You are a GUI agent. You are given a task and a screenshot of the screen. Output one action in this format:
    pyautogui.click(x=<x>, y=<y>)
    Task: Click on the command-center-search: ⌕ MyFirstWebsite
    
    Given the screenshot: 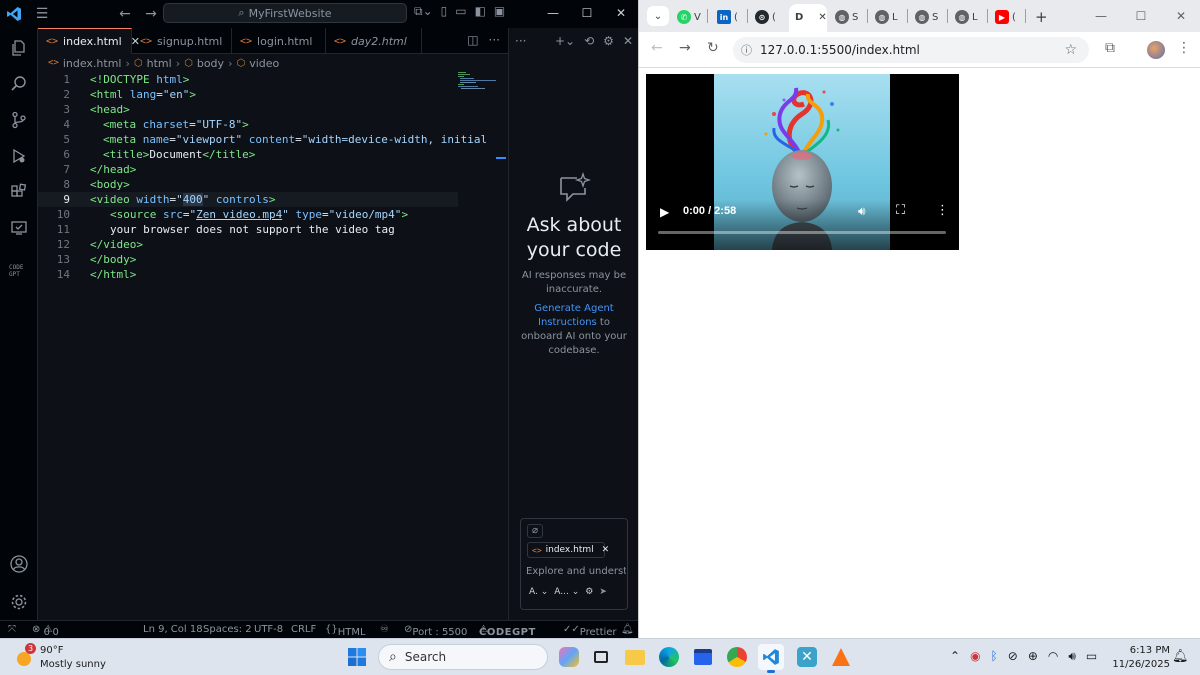 What is the action you would take?
    pyautogui.click(x=285, y=13)
    